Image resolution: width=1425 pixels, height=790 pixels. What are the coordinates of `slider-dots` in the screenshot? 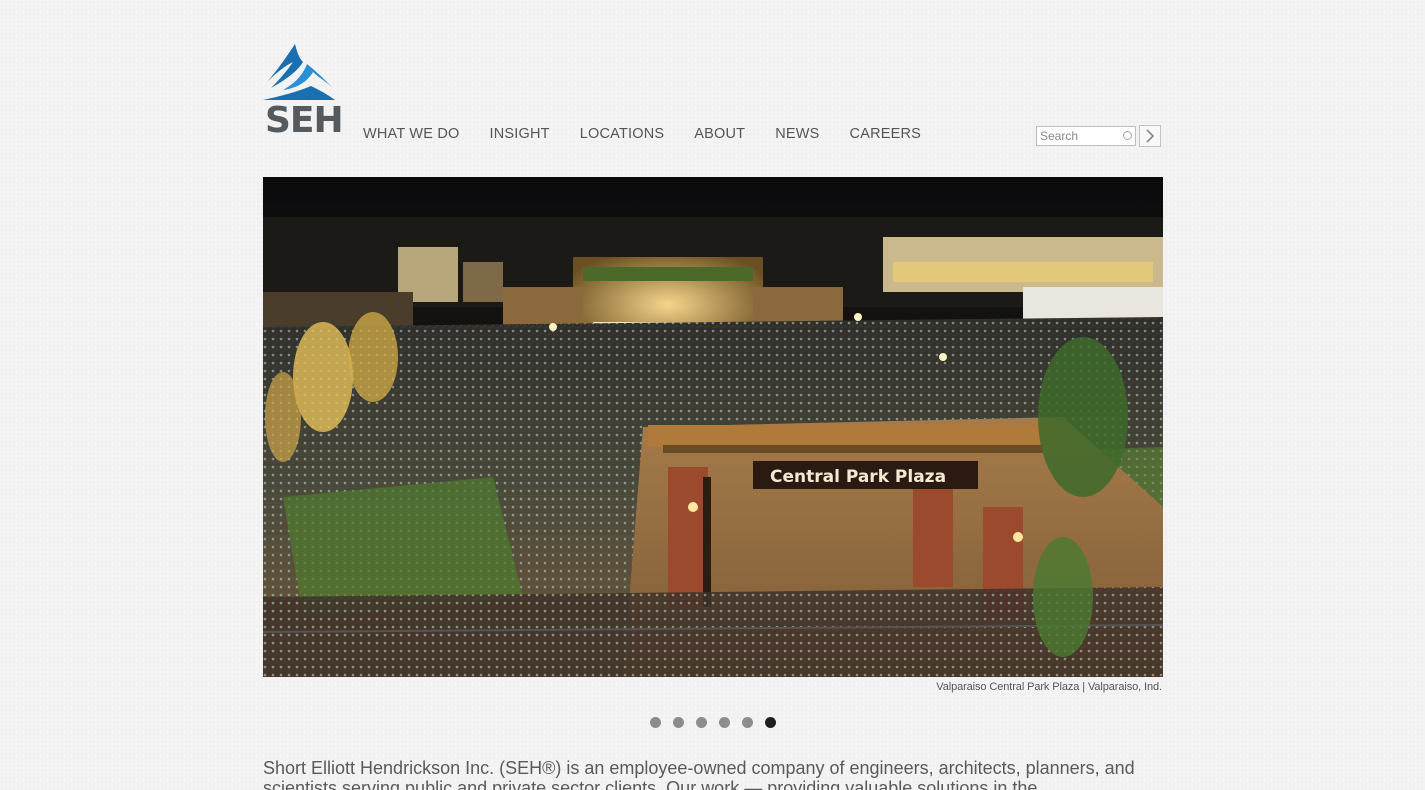 It's located at (719, 722).